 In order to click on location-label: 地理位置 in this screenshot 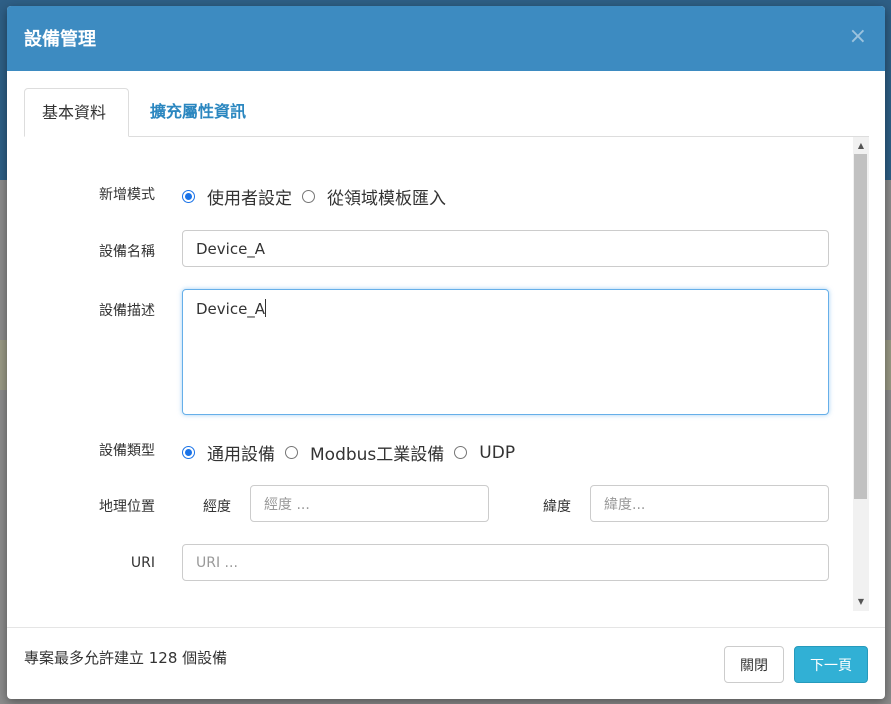, I will do `click(127, 507)`.